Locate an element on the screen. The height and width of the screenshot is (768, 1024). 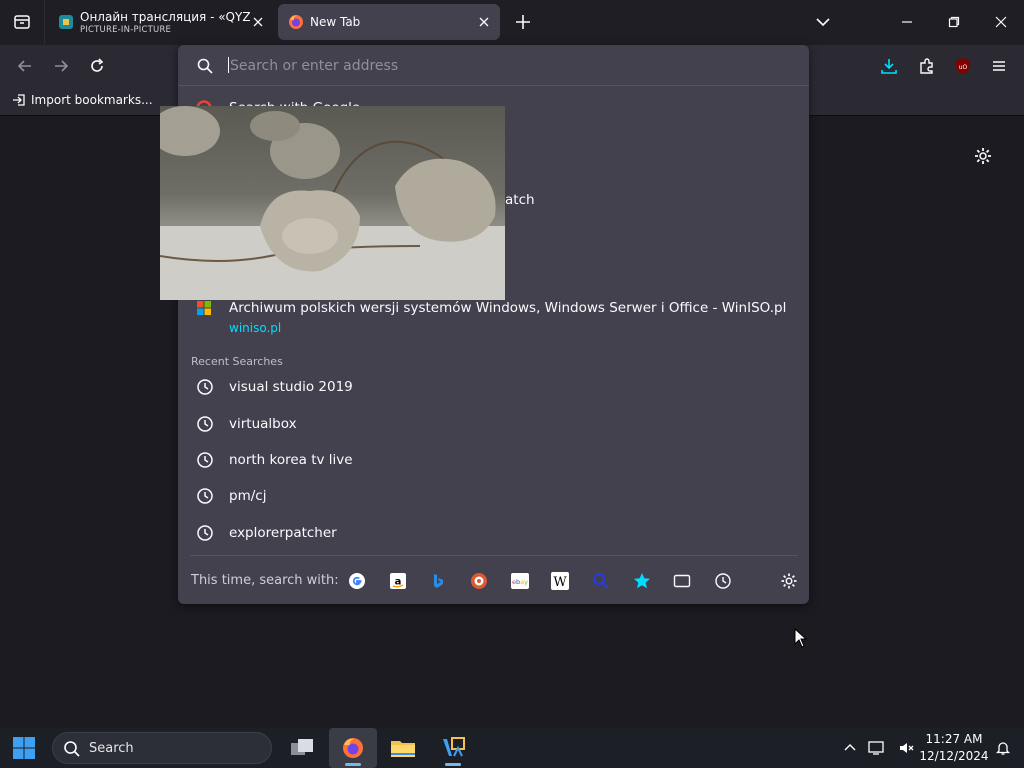
recent-search-item: north korea tv live is located at coordinates (493, 460).